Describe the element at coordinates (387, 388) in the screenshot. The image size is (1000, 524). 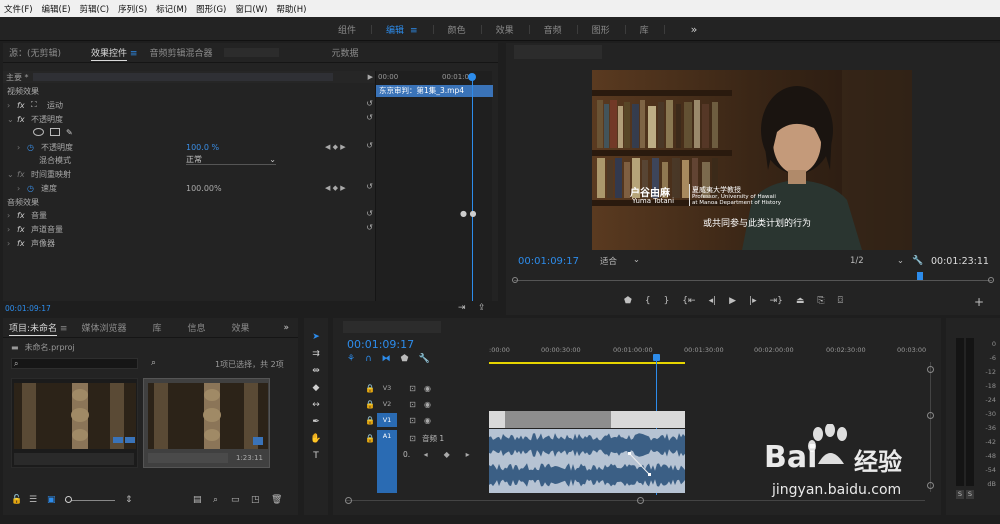
I see `track-label-v3: V3` at that location.